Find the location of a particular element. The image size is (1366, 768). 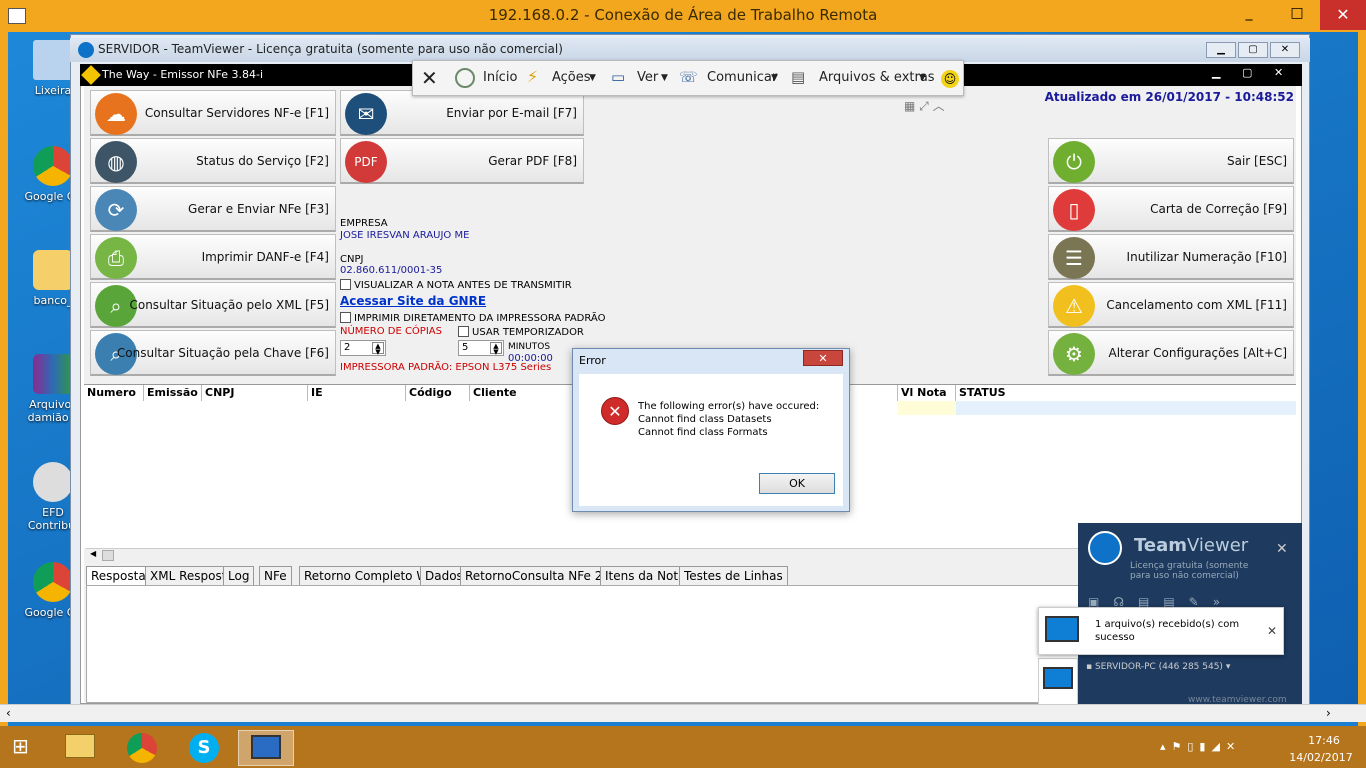

sair-button: ⏻ Sair [ESC] is located at coordinates (1171, 161).